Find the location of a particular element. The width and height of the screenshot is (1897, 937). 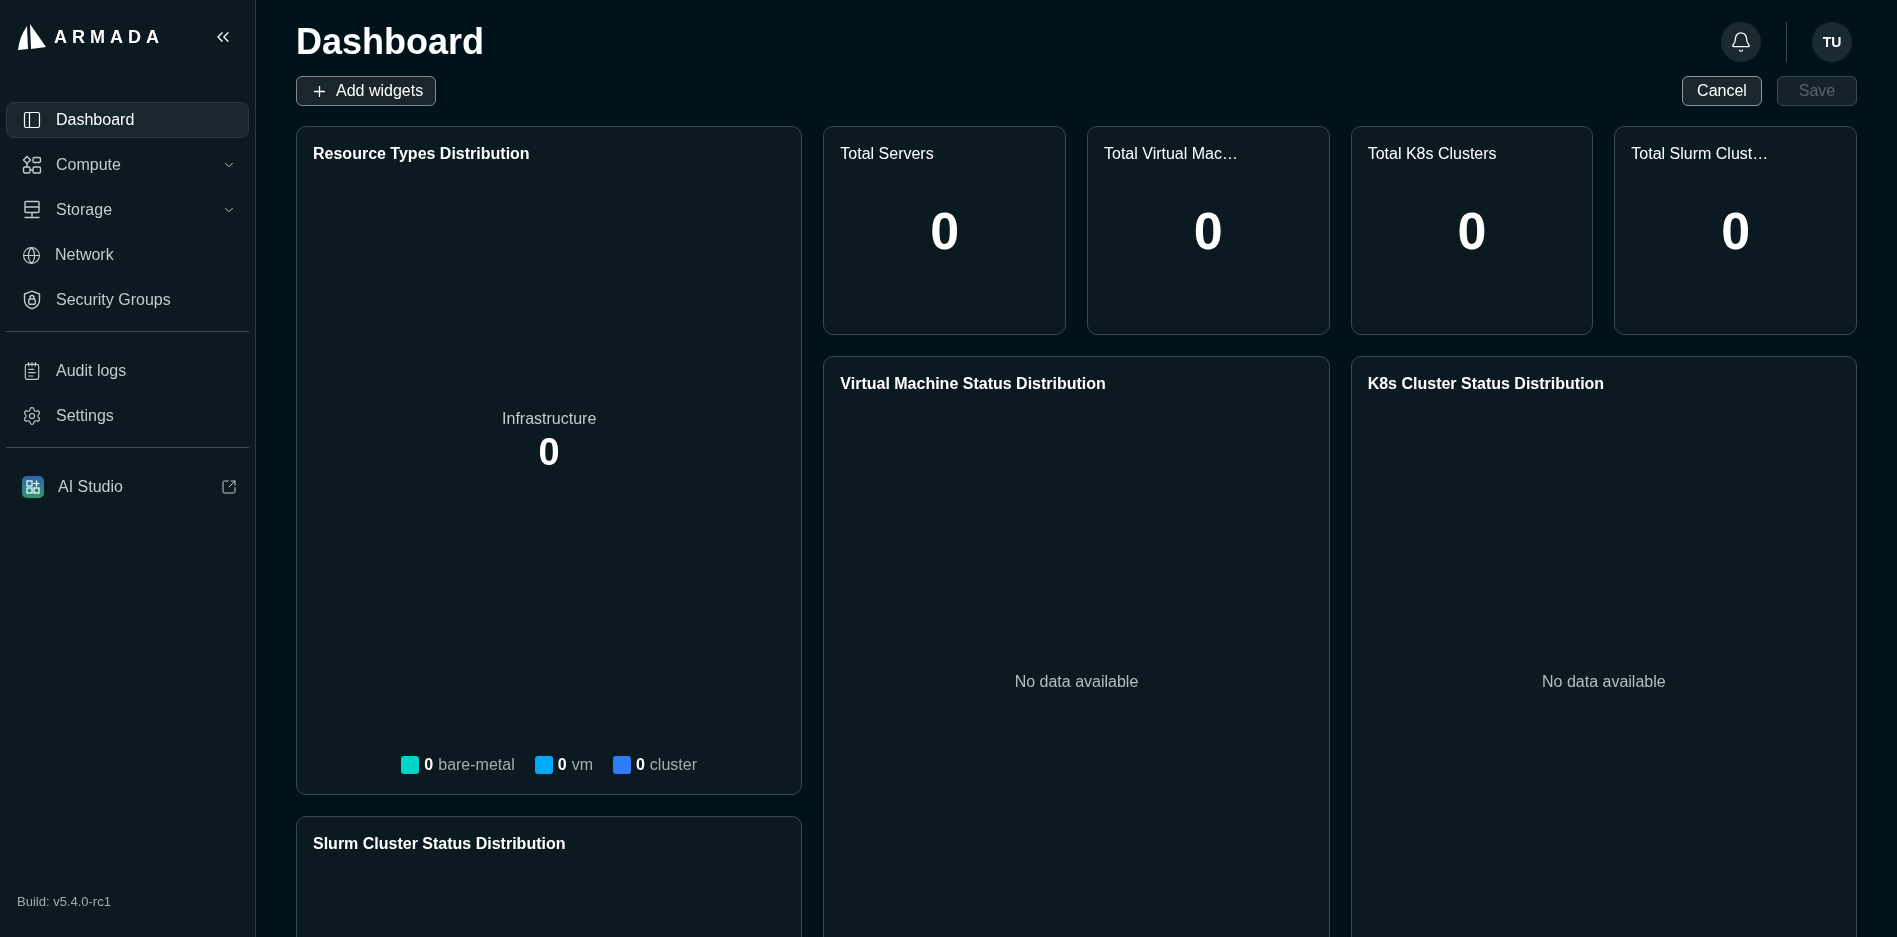

sail-logo-icon is located at coordinates (32, 37).